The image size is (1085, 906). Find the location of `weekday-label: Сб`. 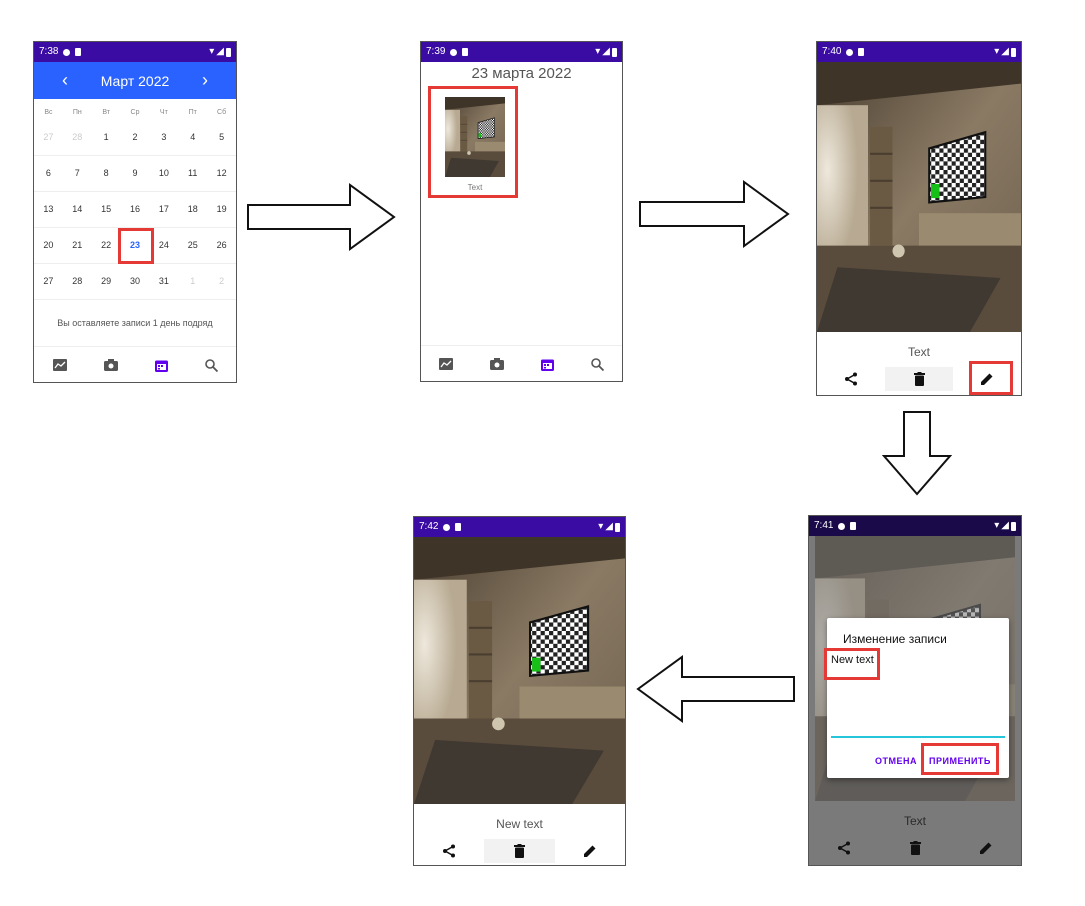

weekday-label: Сб is located at coordinates (222, 112).